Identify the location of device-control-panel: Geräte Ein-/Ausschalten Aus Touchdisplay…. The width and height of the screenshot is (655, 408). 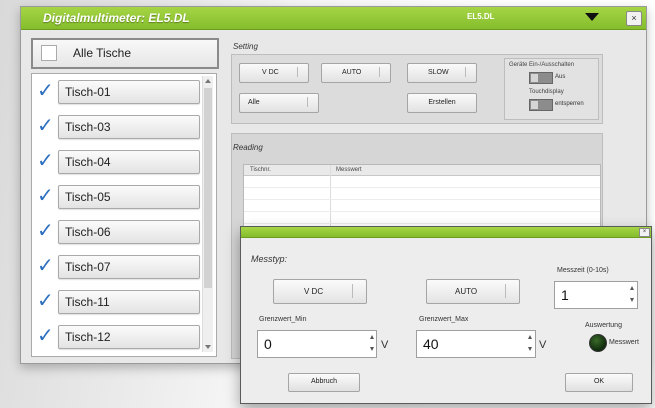
(551, 89).